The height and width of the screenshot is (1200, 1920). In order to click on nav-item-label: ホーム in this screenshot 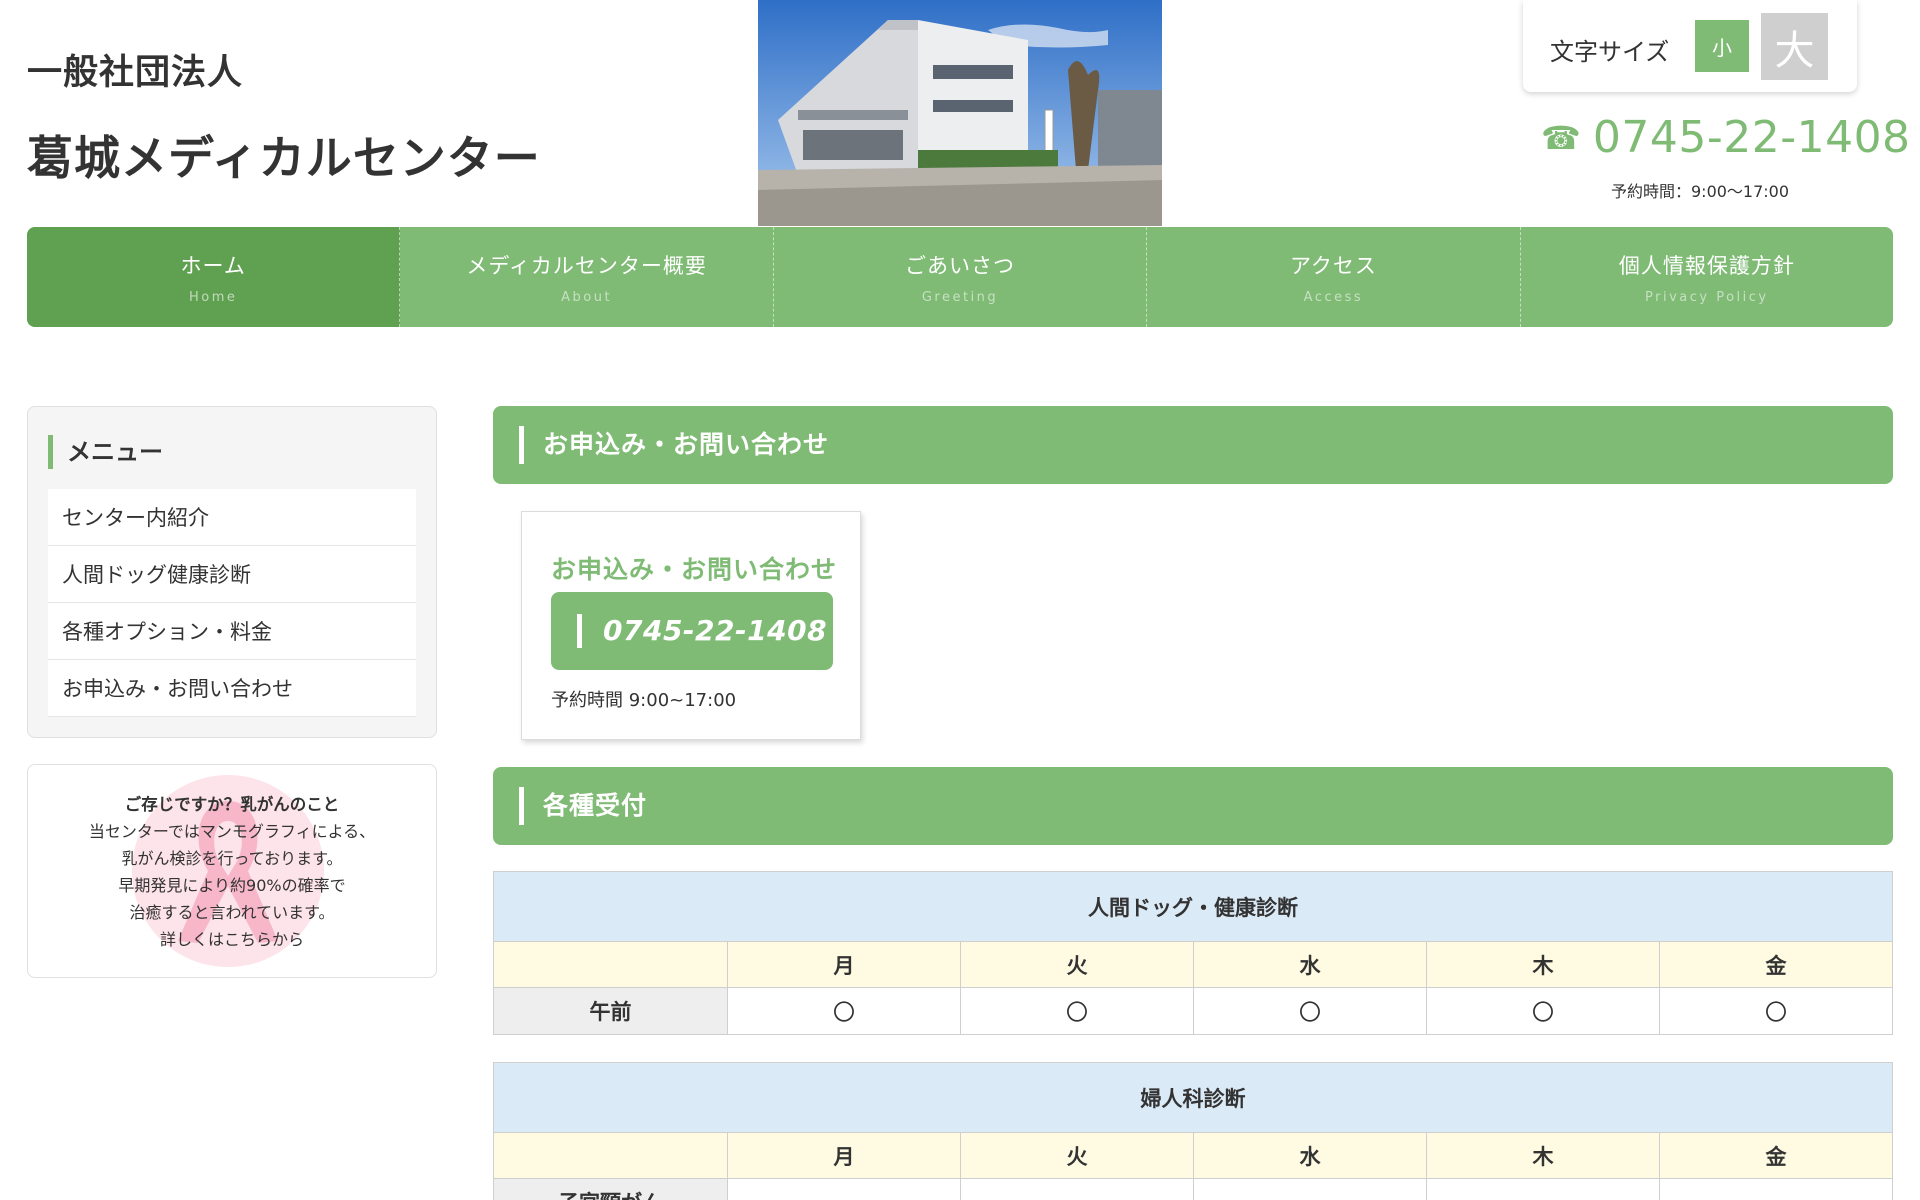, I will do `click(213, 265)`.